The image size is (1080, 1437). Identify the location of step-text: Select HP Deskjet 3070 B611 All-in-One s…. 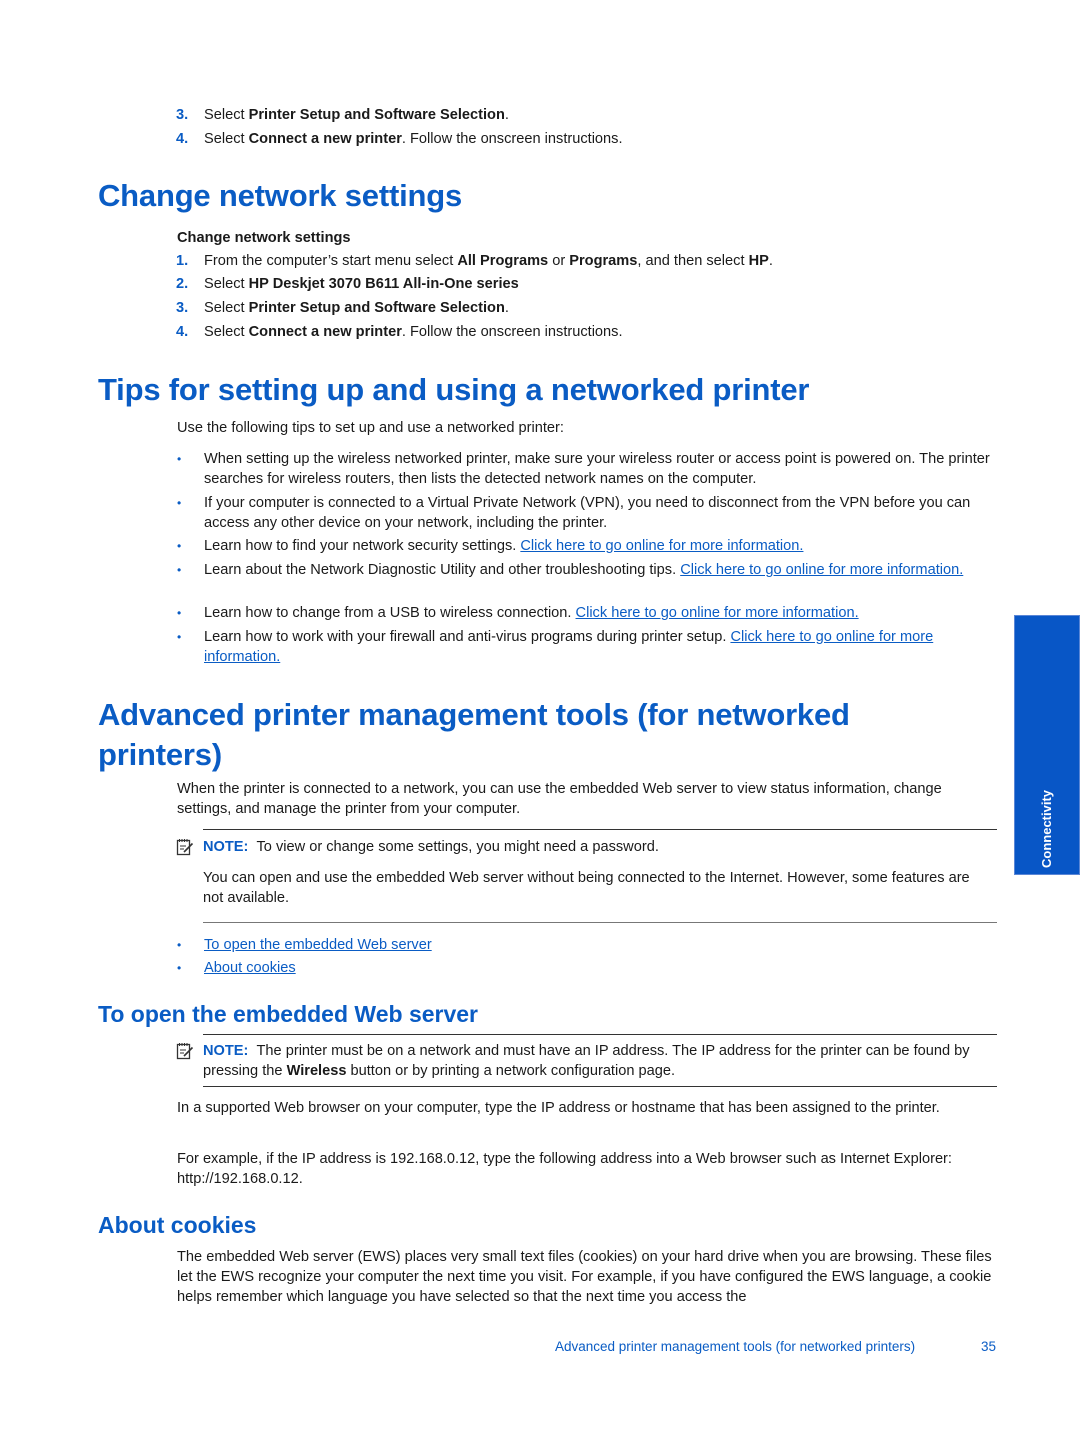
(361, 284).